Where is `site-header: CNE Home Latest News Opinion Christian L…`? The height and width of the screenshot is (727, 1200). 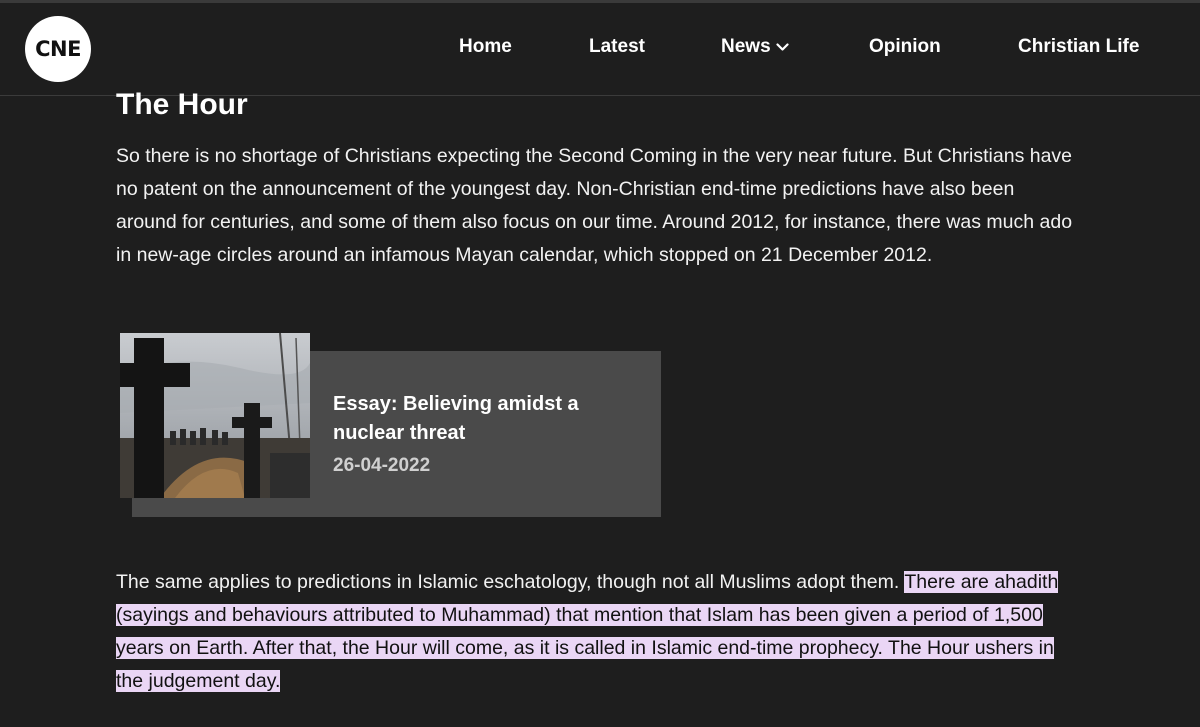 site-header: CNE Home Latest News Opinion Christian L… is located at coordinates (600, 49).